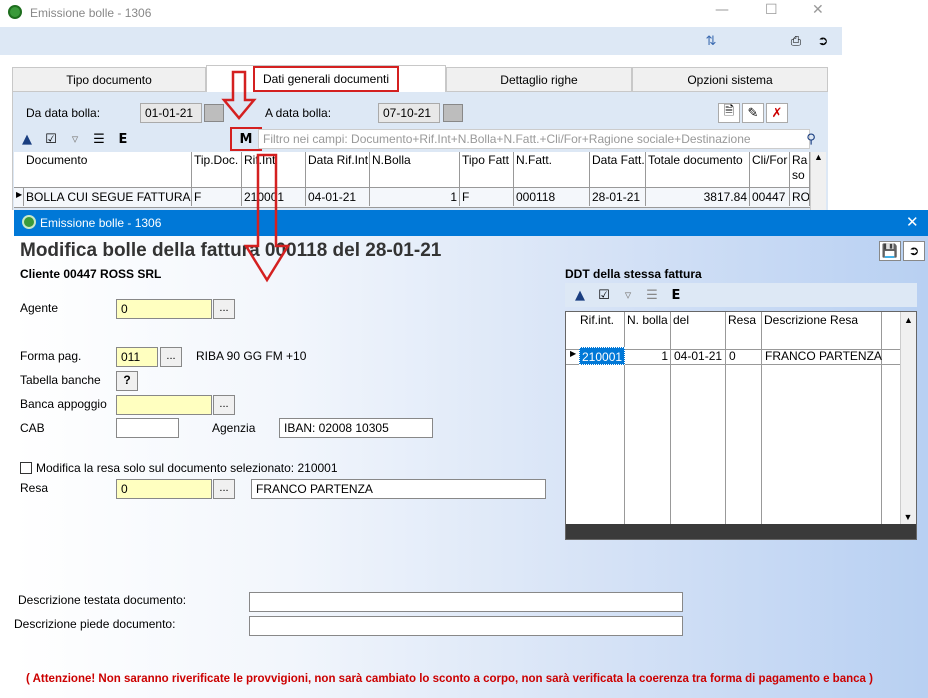 This screenshot has width=928, height=698. What do you see at coordinates (164, 489) in the screenshot?
I see `resa-input: 0` at bounding box center [164, 489].